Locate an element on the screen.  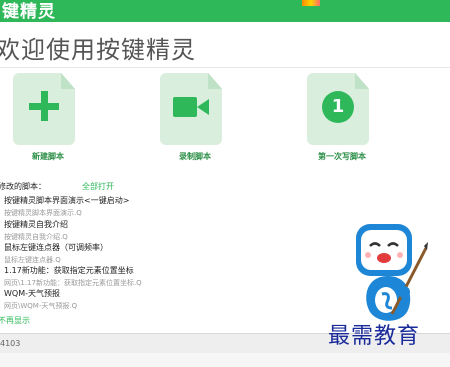
recent-script-item: WQM-天气预报 网页\WQM-天气预报.Q is located at coordinates (40, 299).